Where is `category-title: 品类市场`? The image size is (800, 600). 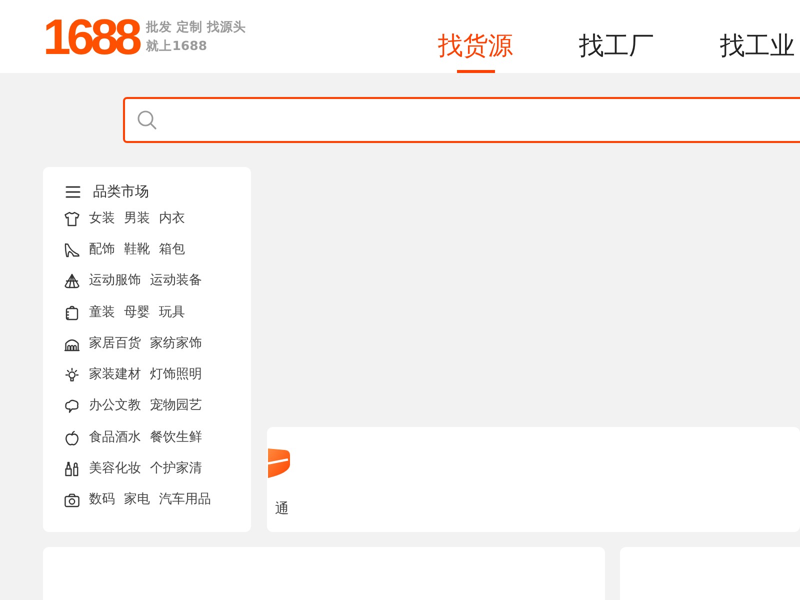
category-title: 品类市场 is located at coordinates (121, 192).